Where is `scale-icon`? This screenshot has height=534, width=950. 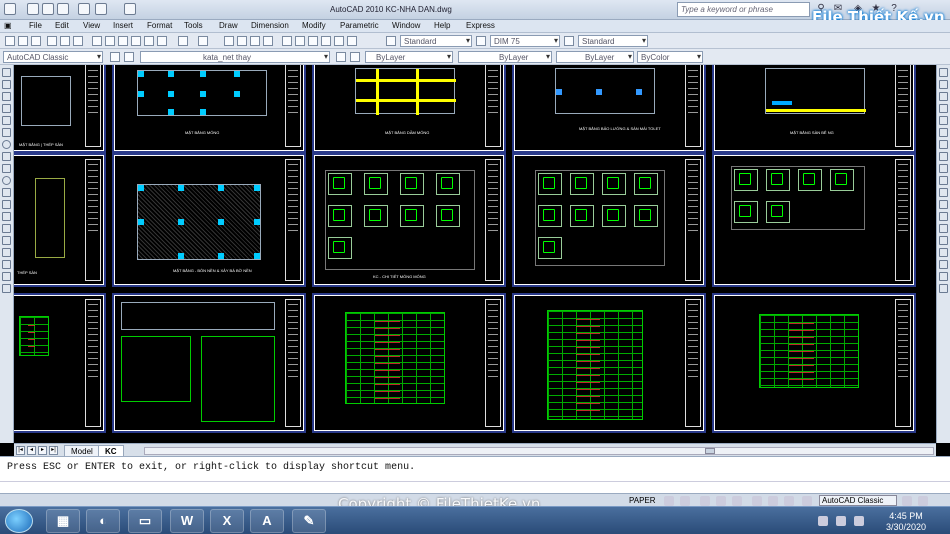 scale-icon is located at coordinates (943, 156).